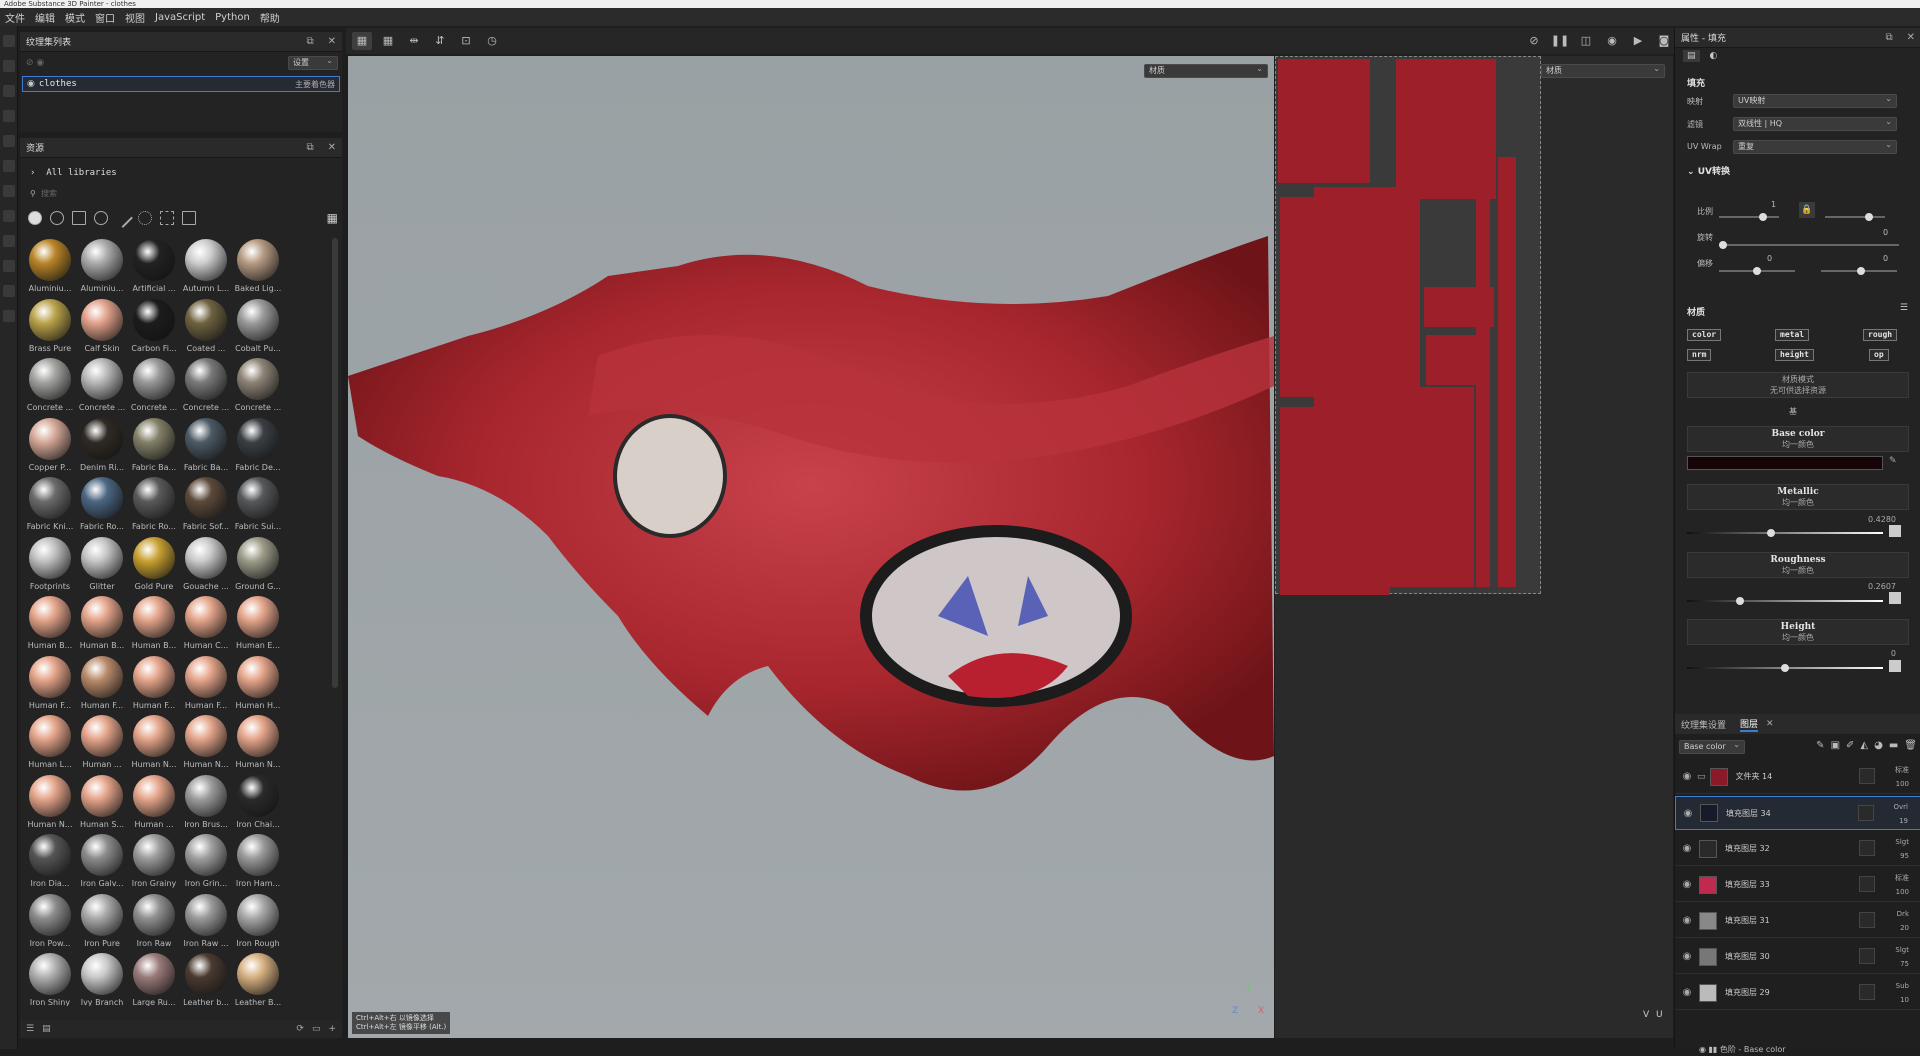 This screenshot has height=1056, width=1920. Describe the element at coordinates (50, 326) in the screenshot. I see `asset-item: Brass Pure` at that location.